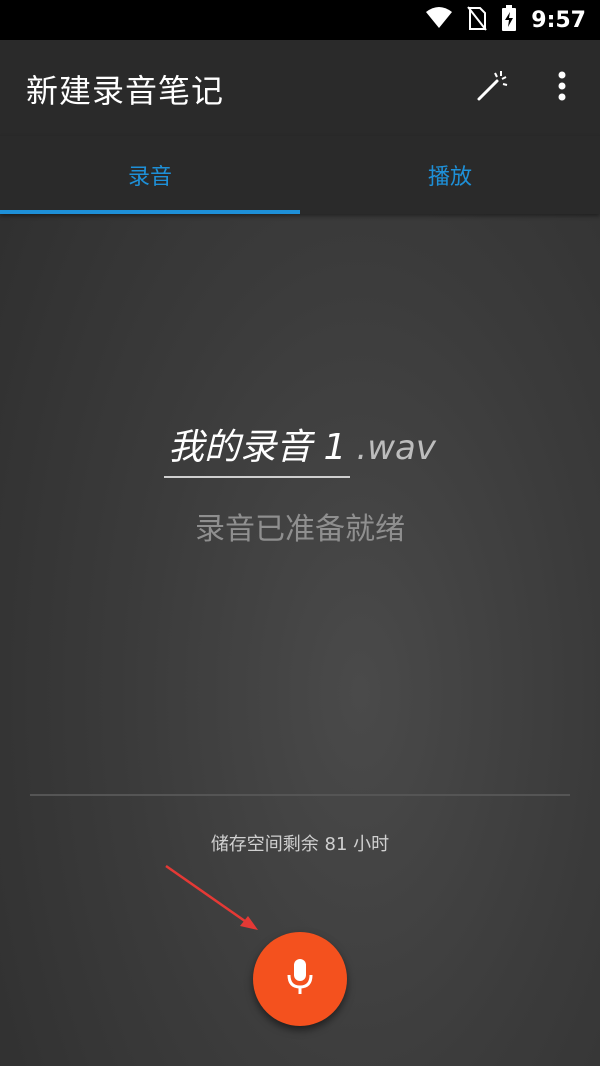 Image resolution: width=600 pixels, height=1066 pixels. Describe the element at coordinates (439, 20) in the screenshot. I see `wifi-icon` at that location.